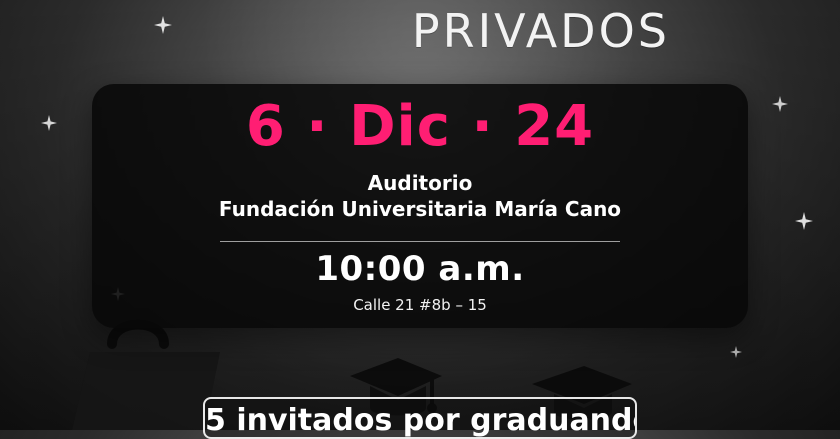  I want to click on guests-label: 5 invitados por graduando, so click(421, 420).